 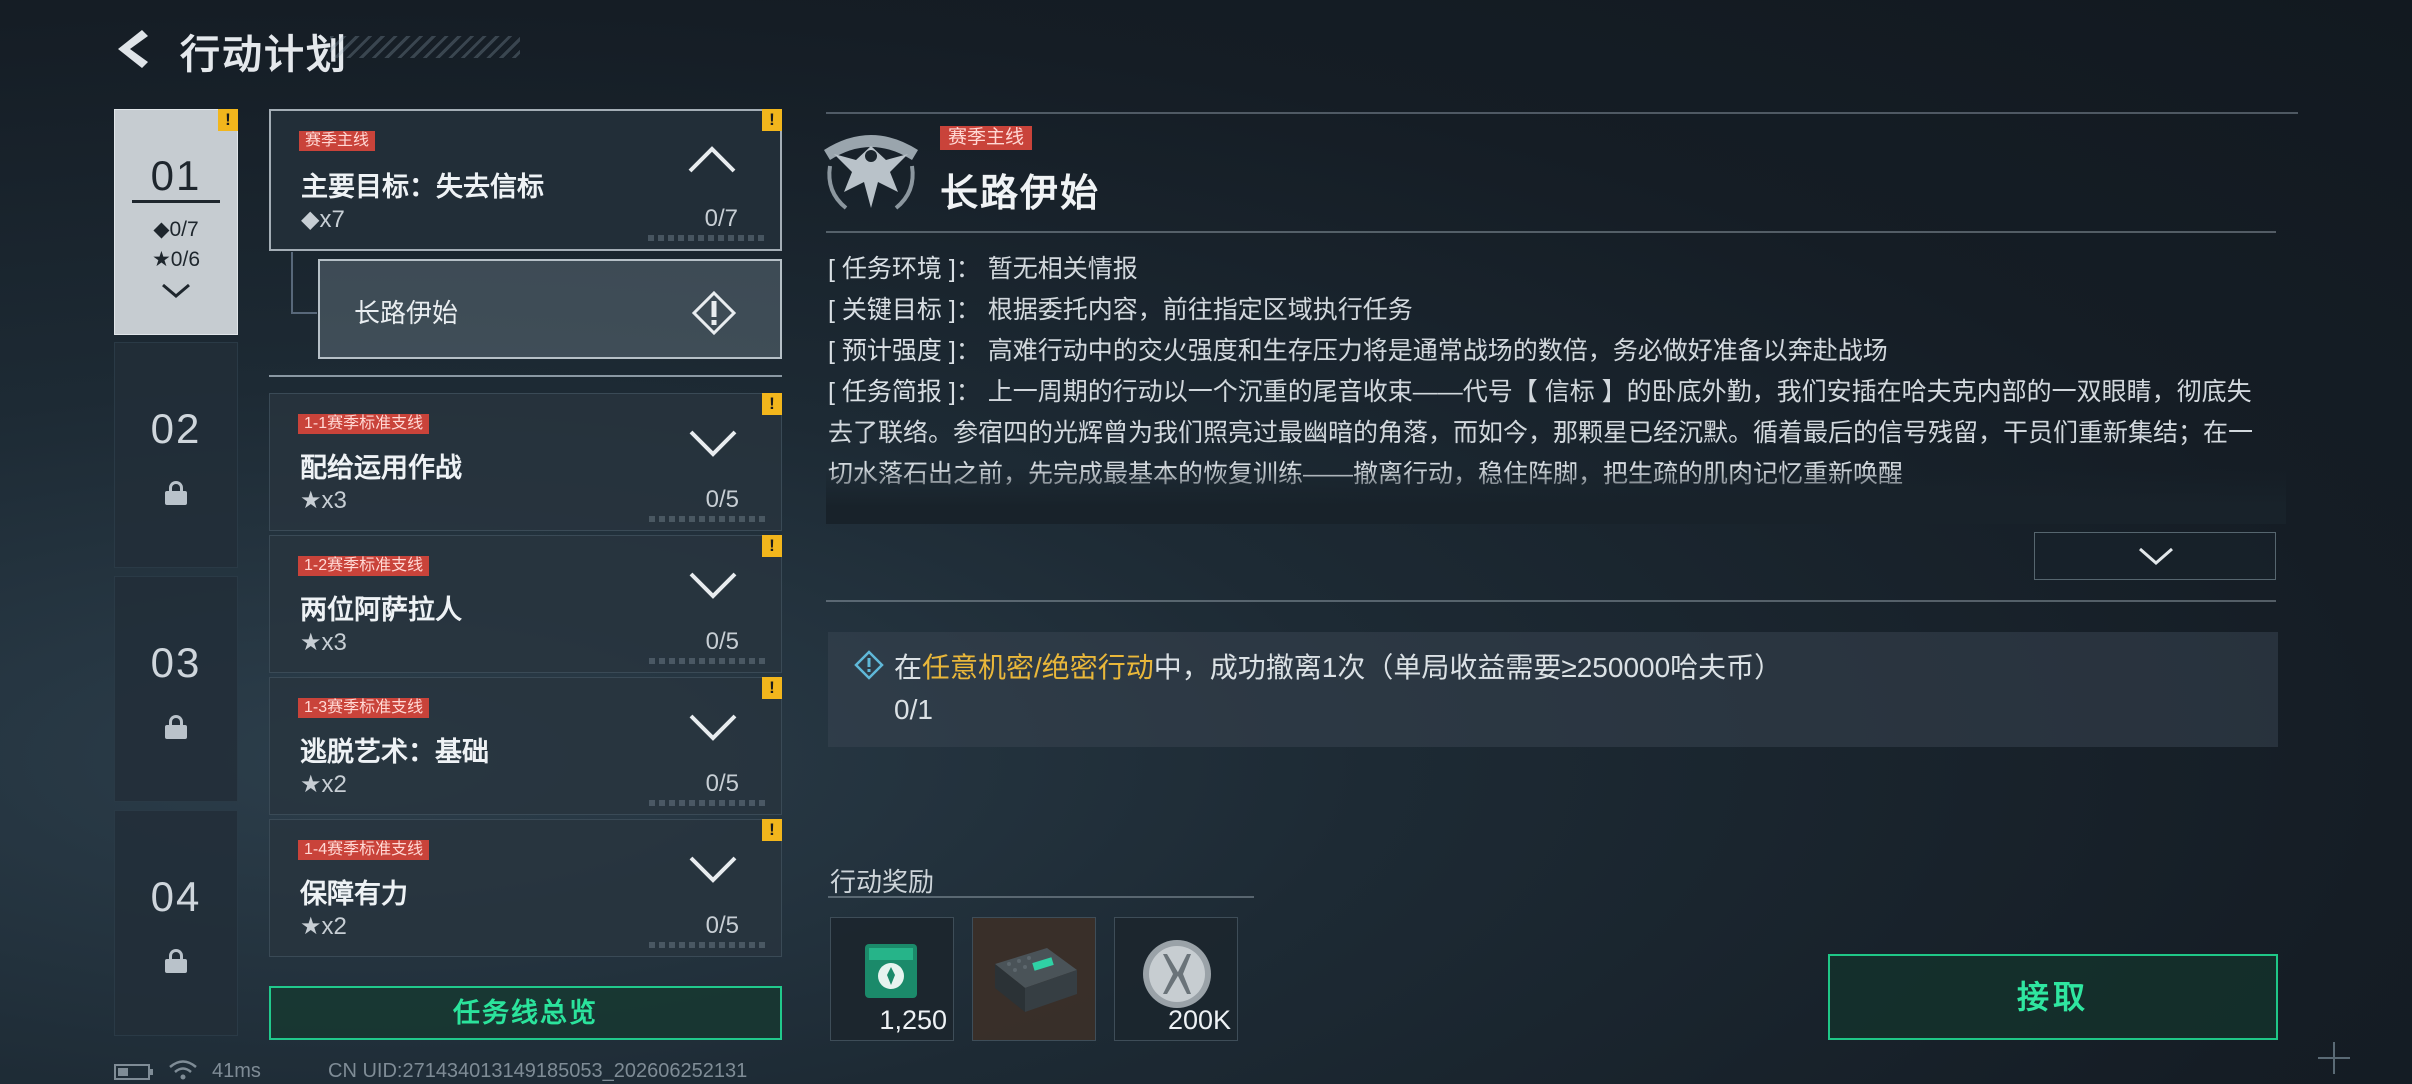 I want to click on mission-card-1-2: 1-2赛季标准支线 两位阿萨拉人 ★x3 0/5, so click(x=525, y=604).